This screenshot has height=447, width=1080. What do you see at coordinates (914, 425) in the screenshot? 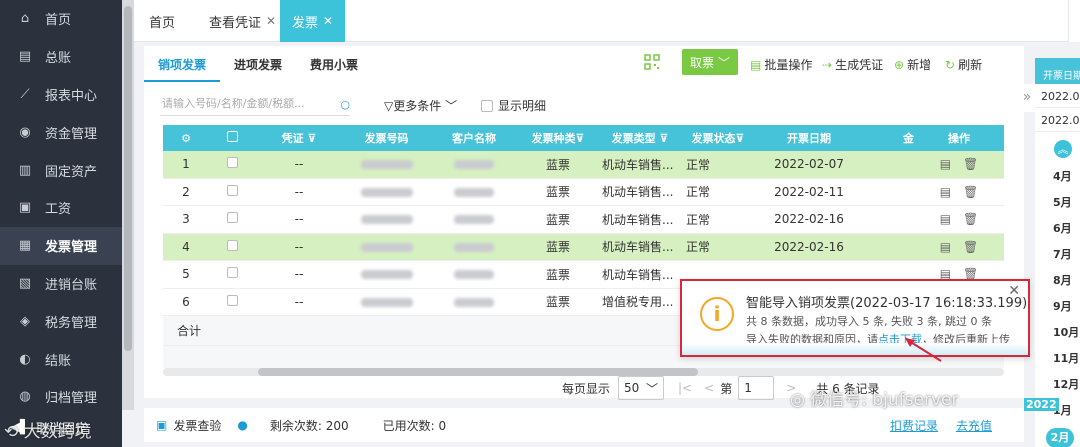
I see `fee-record-link: 扣费记录` at bounding box center [914, 425].